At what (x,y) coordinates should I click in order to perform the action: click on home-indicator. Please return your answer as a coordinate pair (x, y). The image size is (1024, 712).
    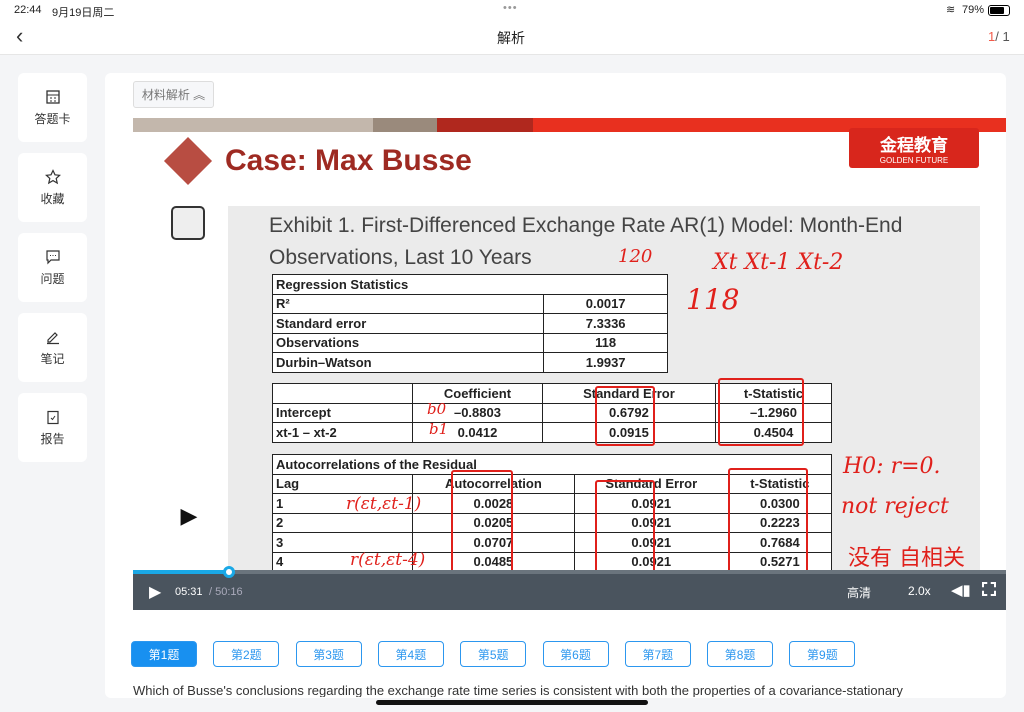
    Looking at the image, I should click on (512, 702).